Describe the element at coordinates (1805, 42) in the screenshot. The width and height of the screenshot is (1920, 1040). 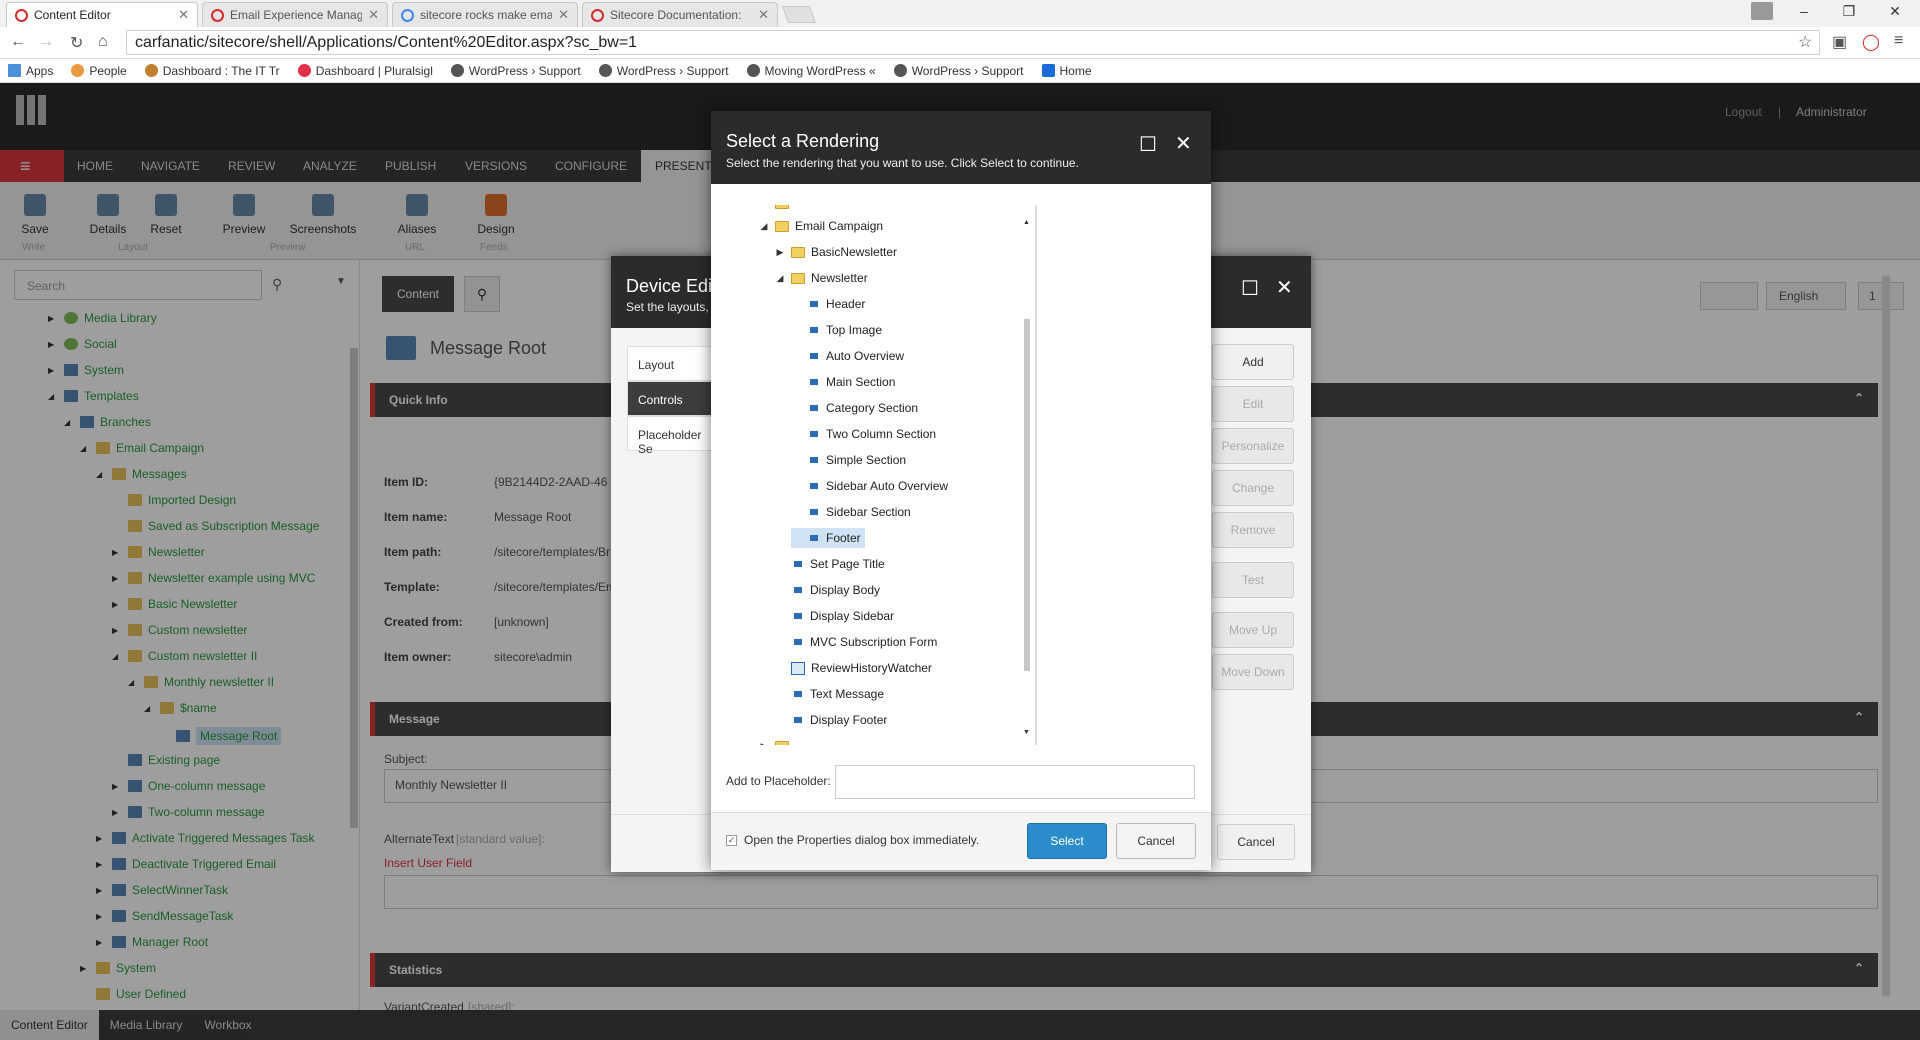
I see `star-icon: ☆` at that location.